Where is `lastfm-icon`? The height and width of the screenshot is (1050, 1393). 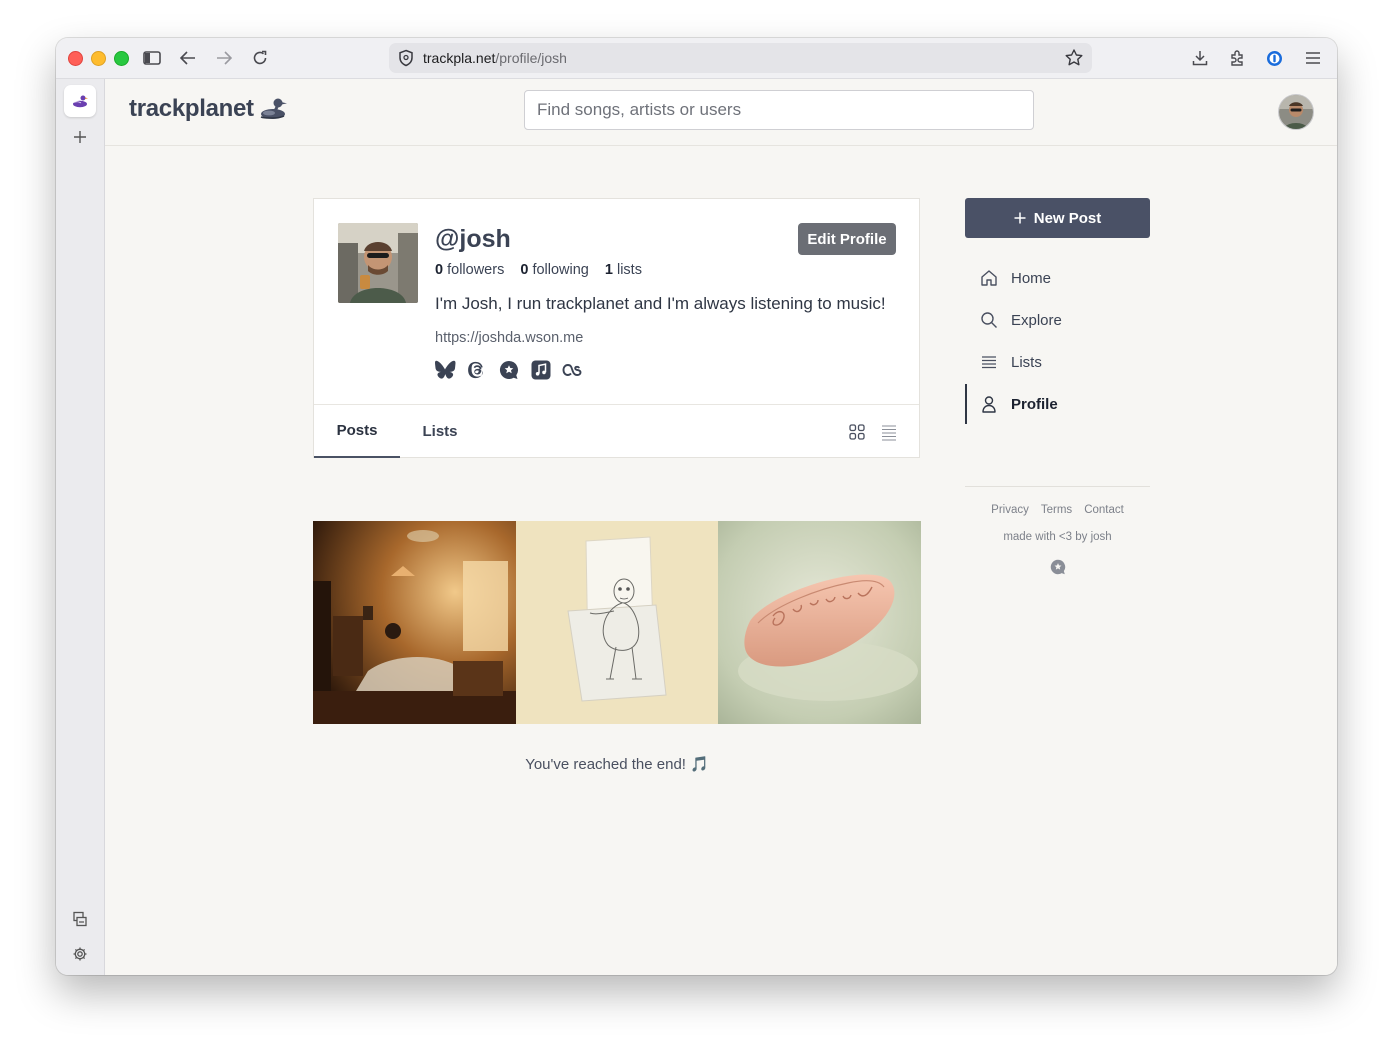 lastfm-icon is located at coordinates (573, 370).